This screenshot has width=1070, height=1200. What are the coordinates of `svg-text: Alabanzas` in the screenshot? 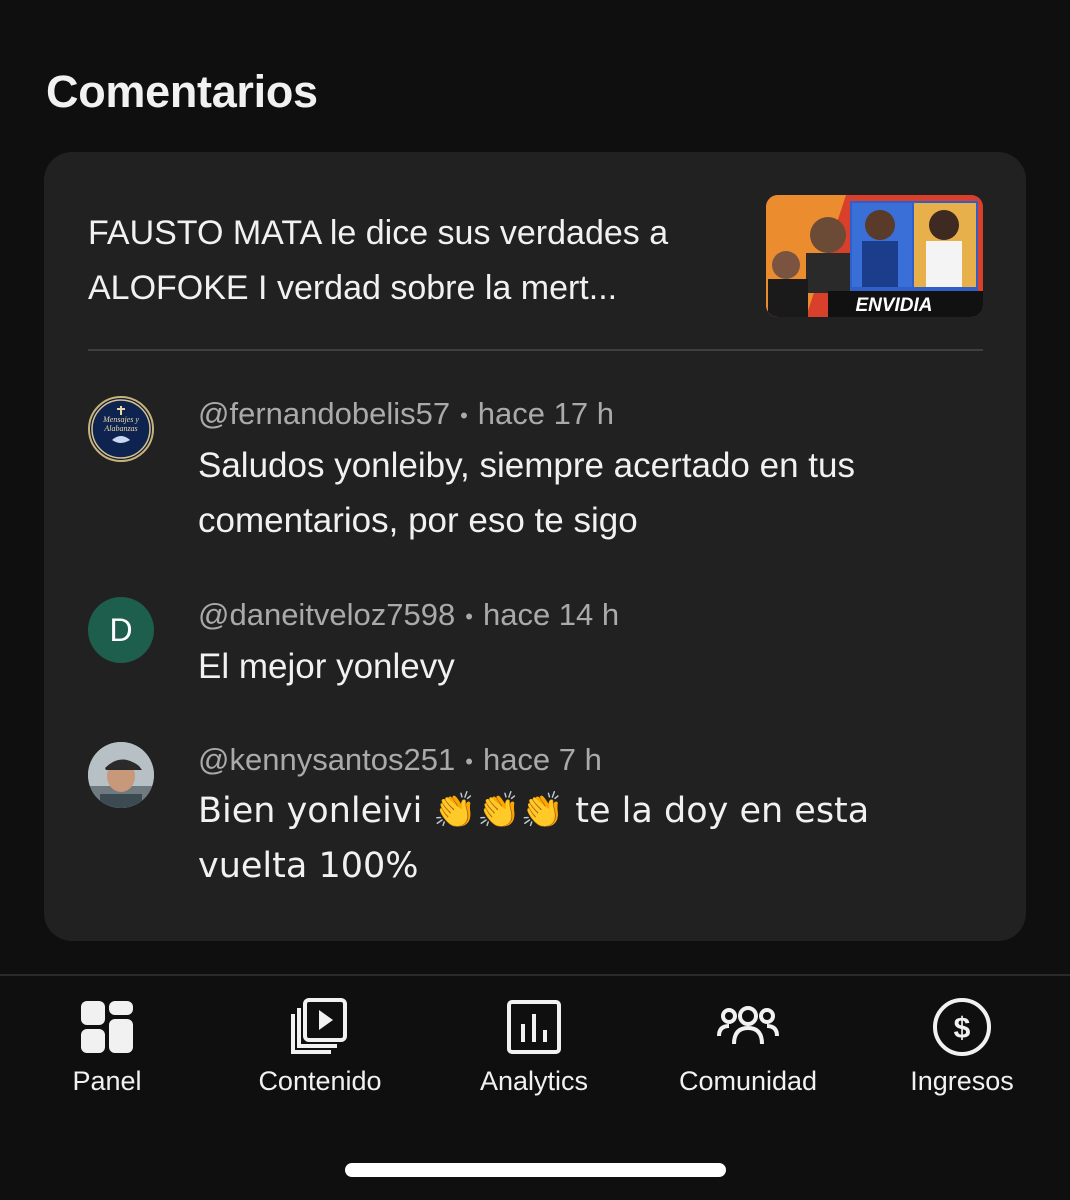 It's located at (120, 428).